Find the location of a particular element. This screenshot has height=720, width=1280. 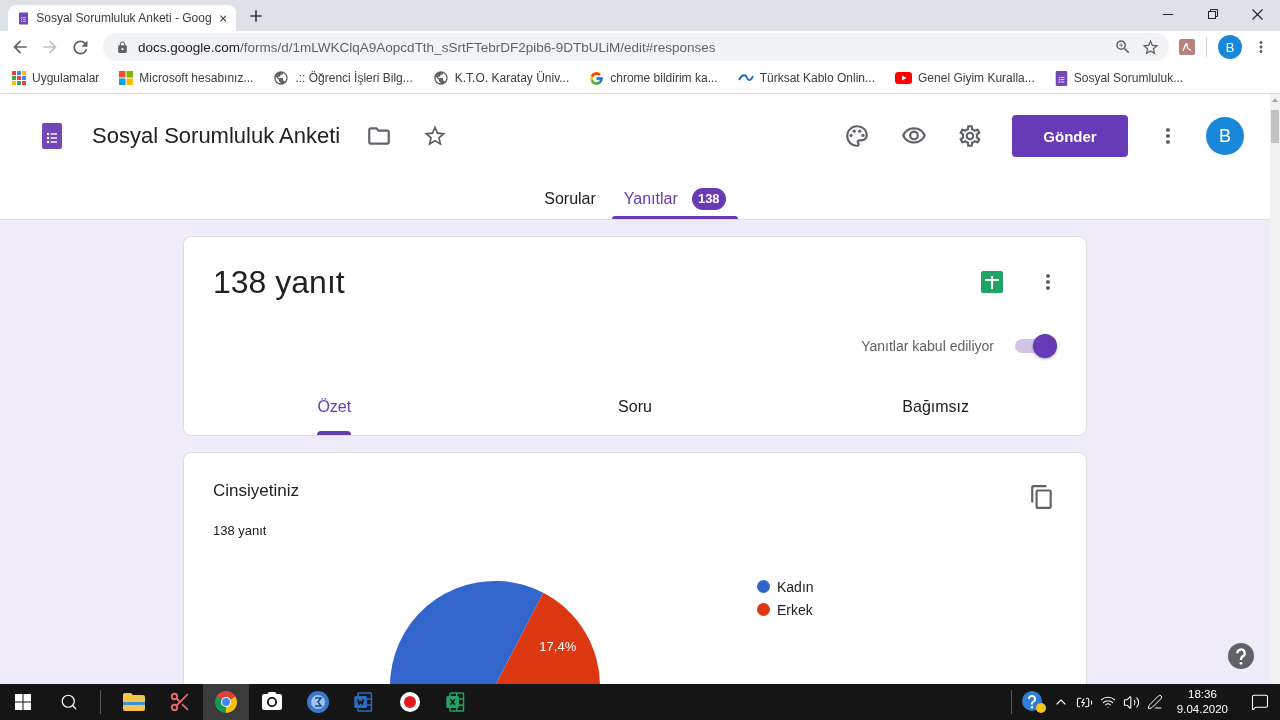

minimize-icon is located at coordinates (1167, 14).